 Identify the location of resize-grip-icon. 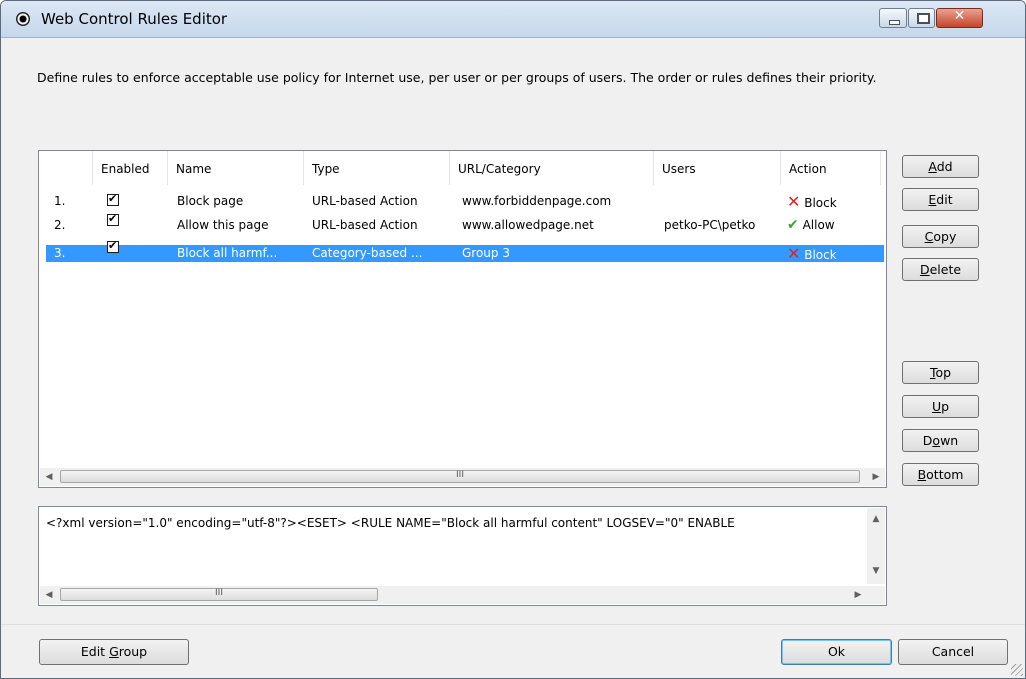
(1017, 670).